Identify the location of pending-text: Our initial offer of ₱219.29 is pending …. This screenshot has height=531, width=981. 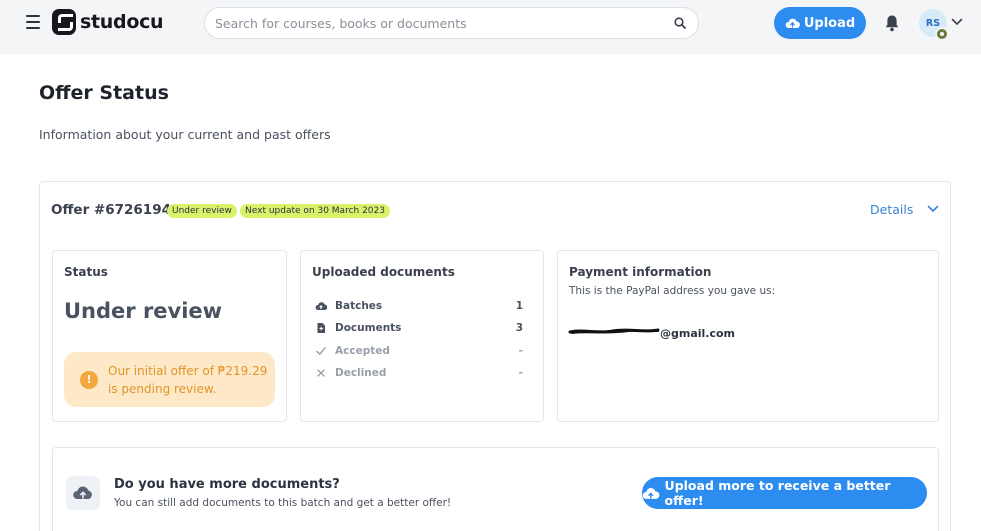
(188, 380).